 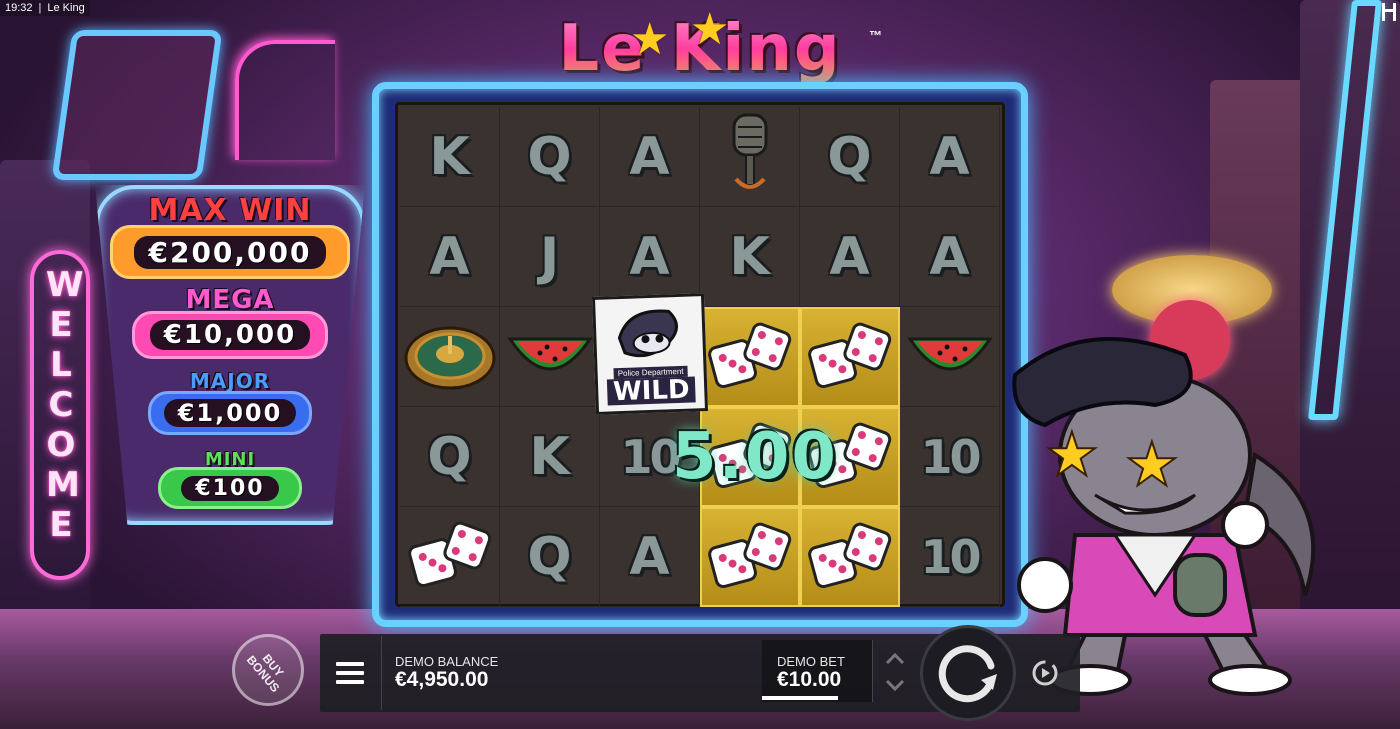 What do you see at coordinates (230, 381) in the screenshot?
I see `jackpot-major-label: MAJOR` at bounding box center [230, 381].